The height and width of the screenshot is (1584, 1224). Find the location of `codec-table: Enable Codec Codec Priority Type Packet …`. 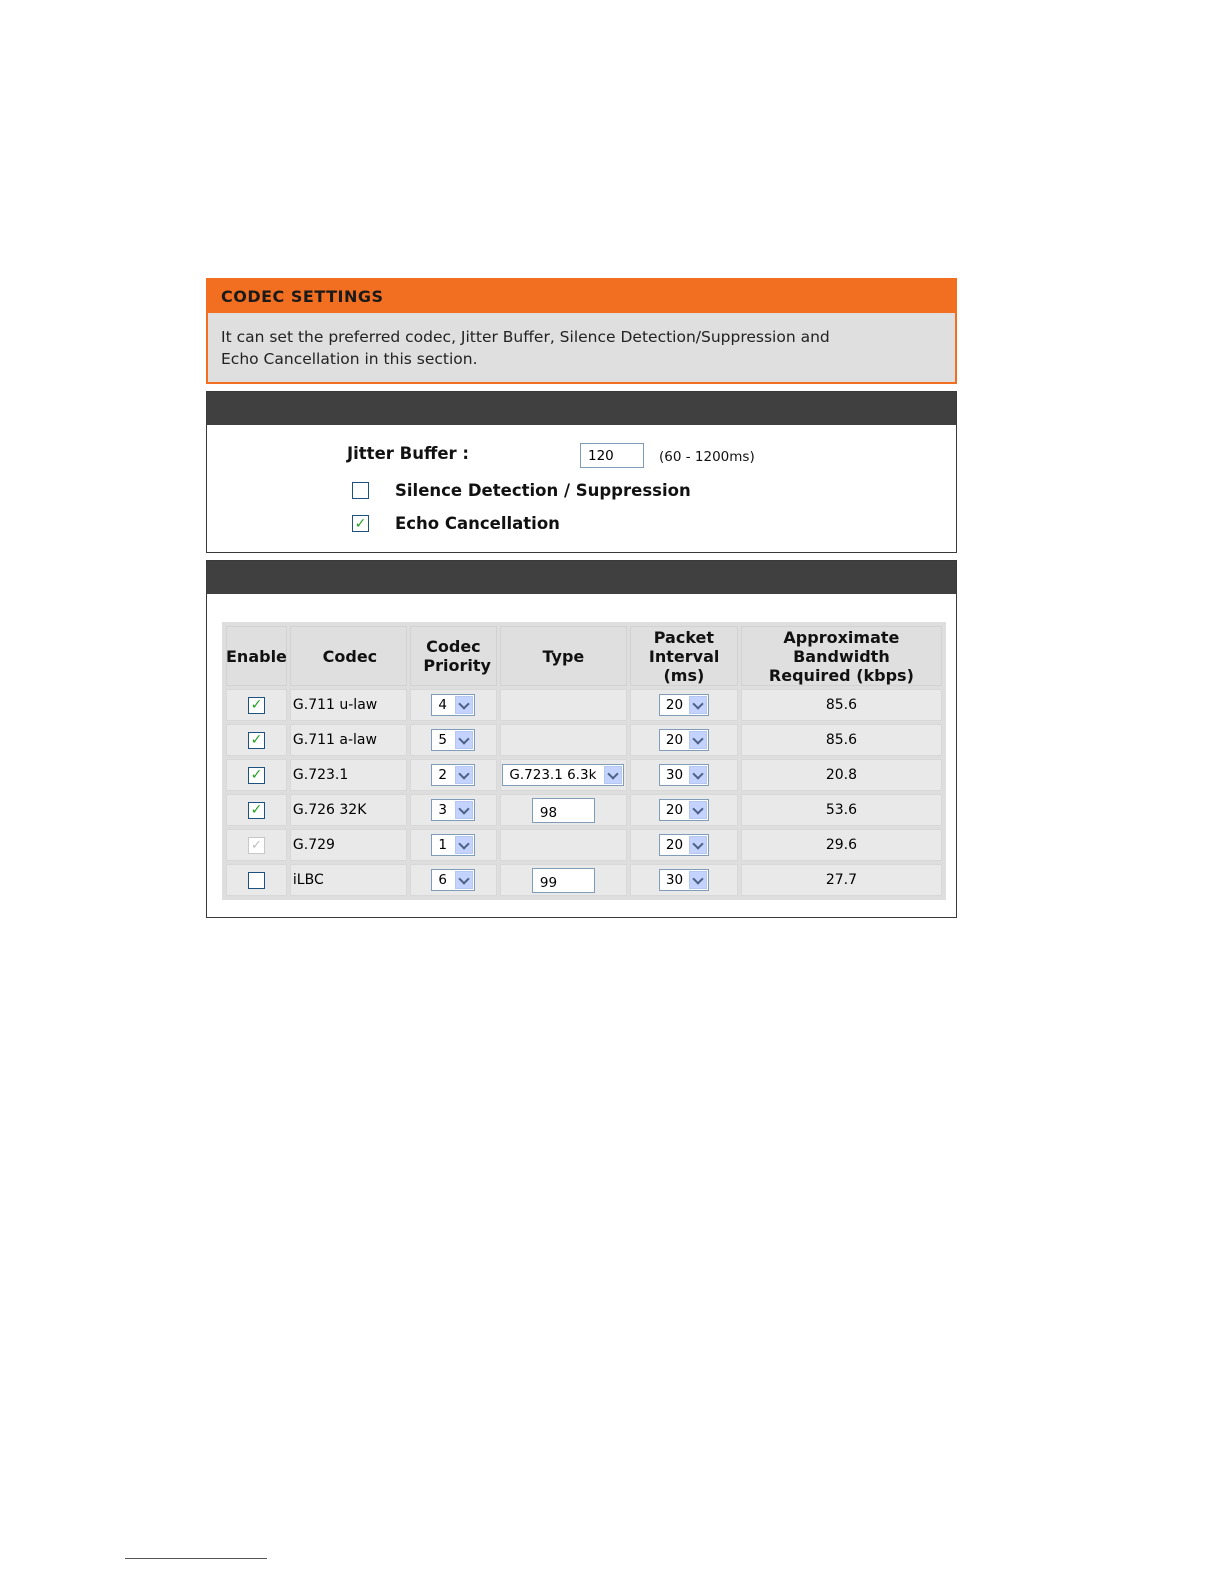

codec-table: Enable Codec Codec Priority Type Packet … is located at coordinates (584, 761).